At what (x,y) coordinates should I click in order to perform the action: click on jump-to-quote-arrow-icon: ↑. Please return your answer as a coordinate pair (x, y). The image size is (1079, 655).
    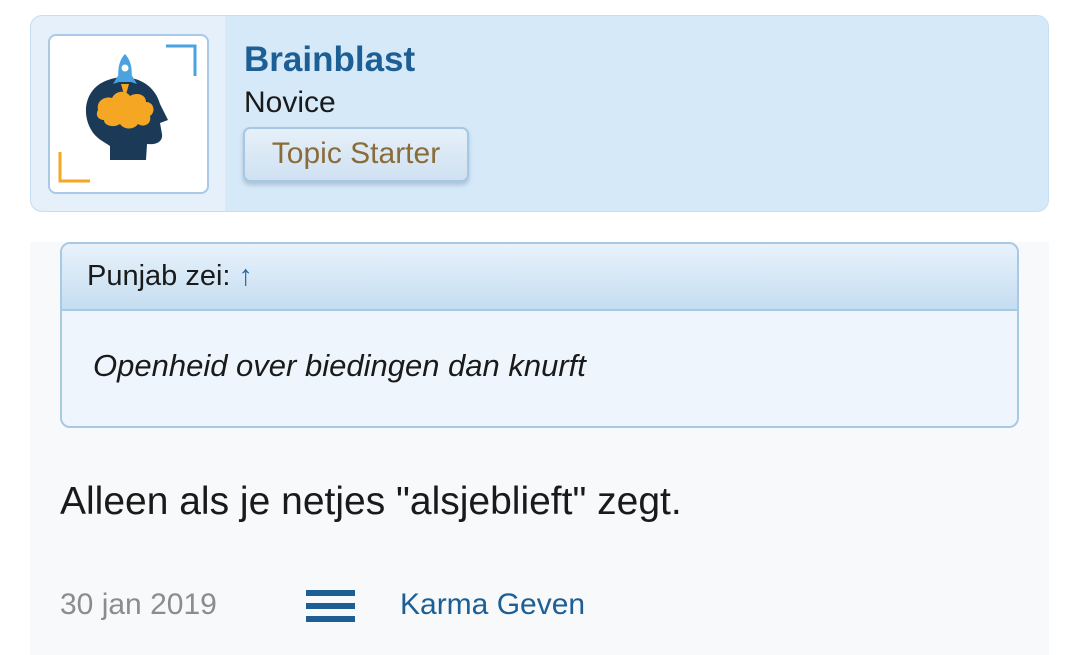
    Looking at the image, I should click on (246, 276).